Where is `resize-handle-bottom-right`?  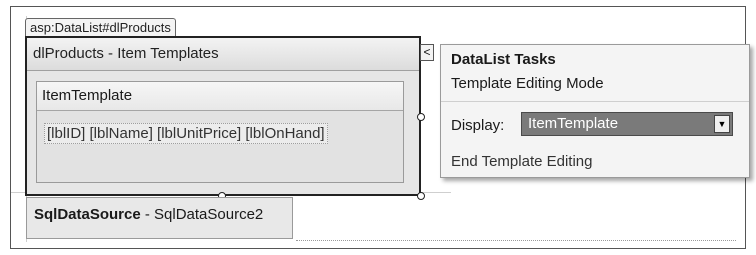 resize-handle-bottom-right is located at coordinates (421, 196).